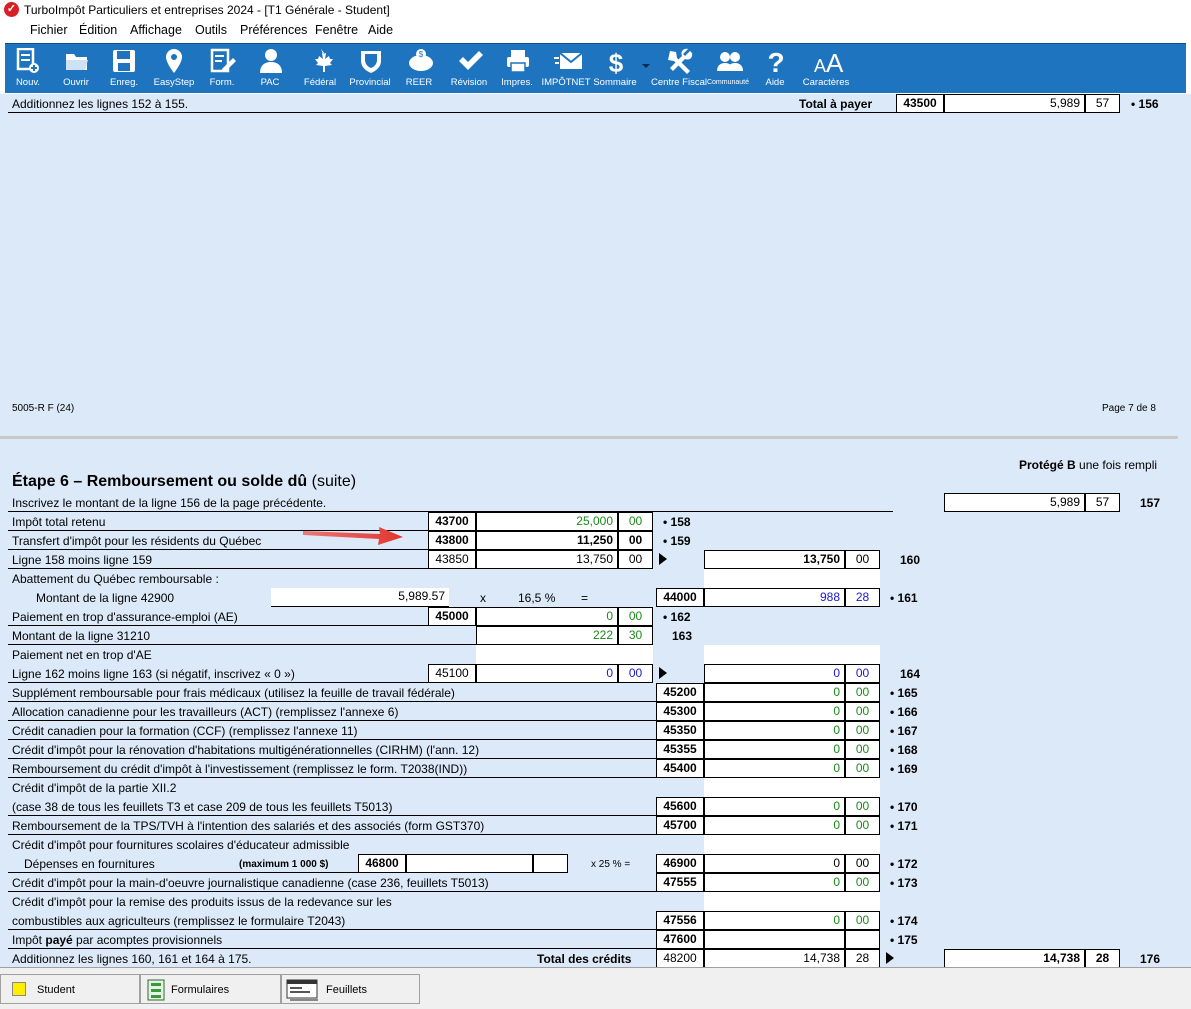 The width and height of the screenshot is (1191, 1009). I want to click on line-code-43850: 43850, so click(452, 559).